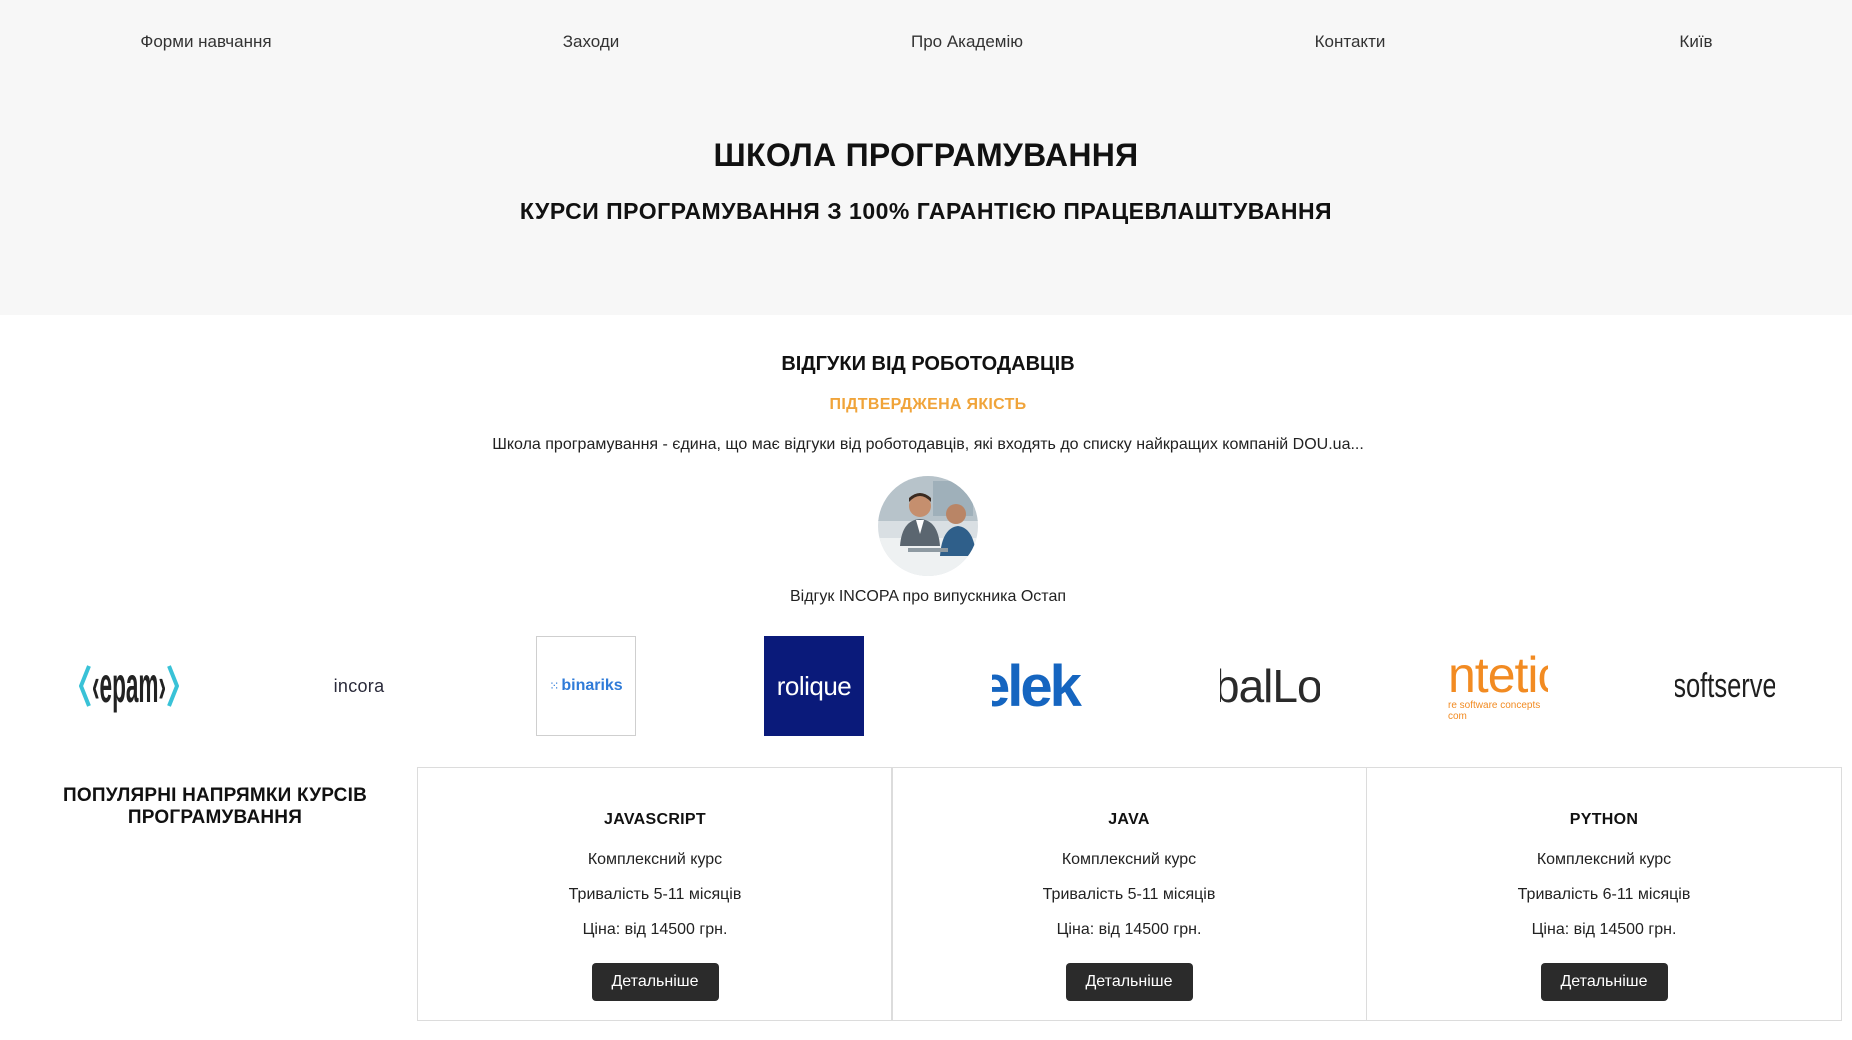  I want to click on logo-binariks: ⁙ binariks, so click(586, 686).